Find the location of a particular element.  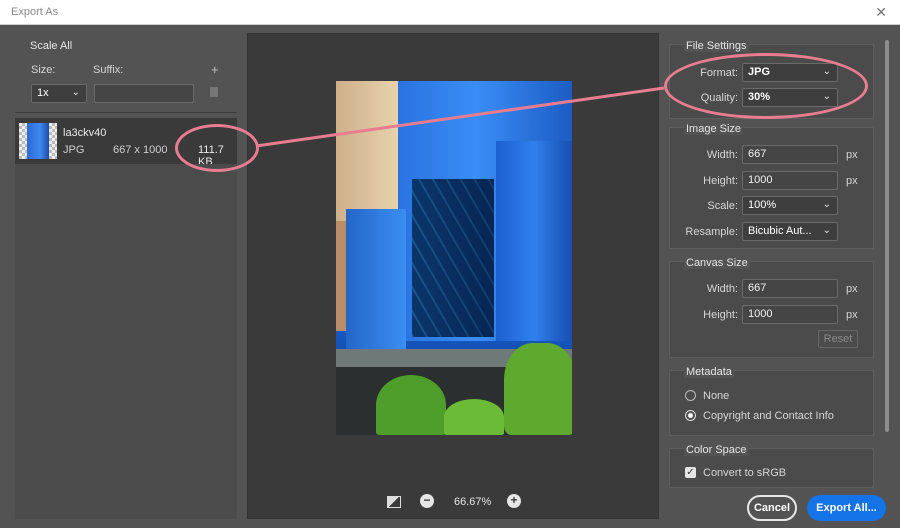

file-settings-title: File Settings is located at coordinates (716, 46).